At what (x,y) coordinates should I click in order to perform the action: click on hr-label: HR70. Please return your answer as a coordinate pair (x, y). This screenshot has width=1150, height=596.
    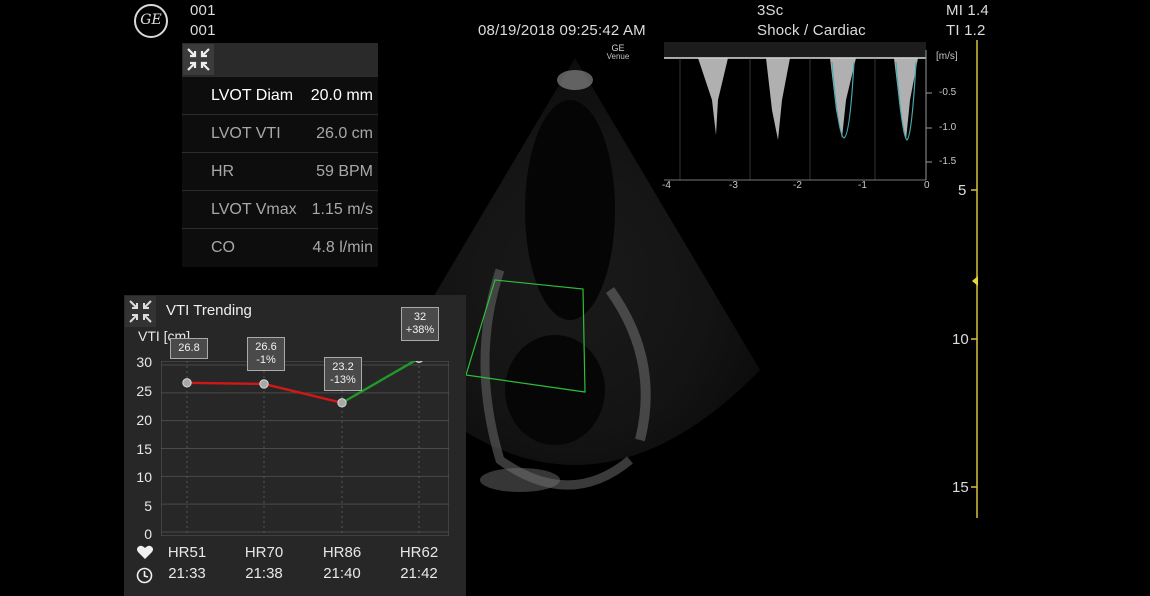
    Looking at the image, I should click on (264, 552).